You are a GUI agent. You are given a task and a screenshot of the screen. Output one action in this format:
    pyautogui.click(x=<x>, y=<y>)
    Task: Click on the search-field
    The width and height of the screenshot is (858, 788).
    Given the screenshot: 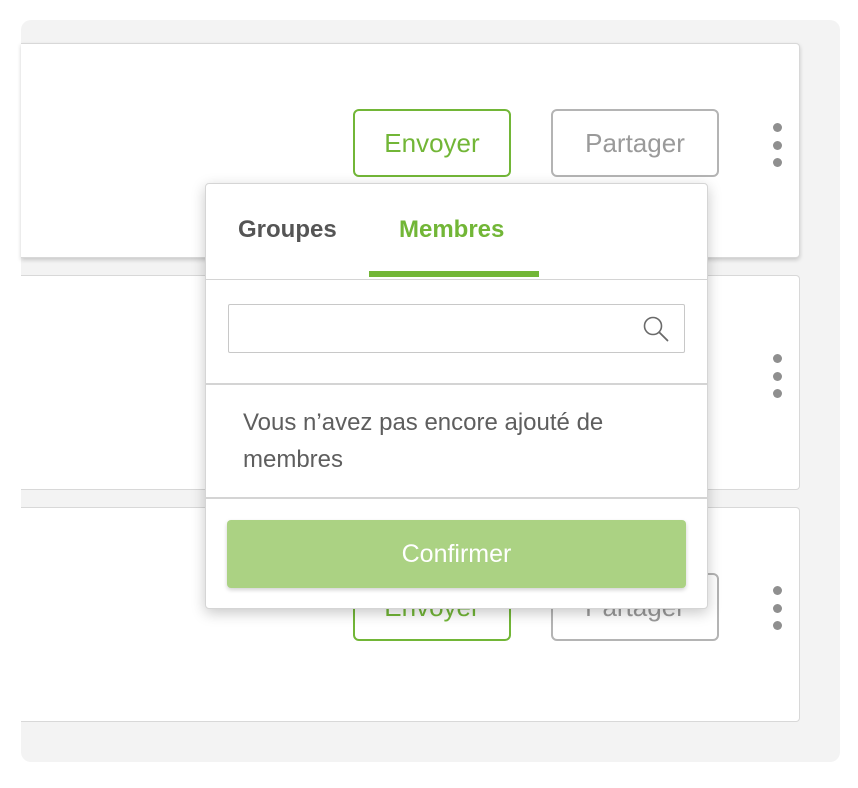 What is the action you would take?
    pyautogui.click(x=456, y=328)
    